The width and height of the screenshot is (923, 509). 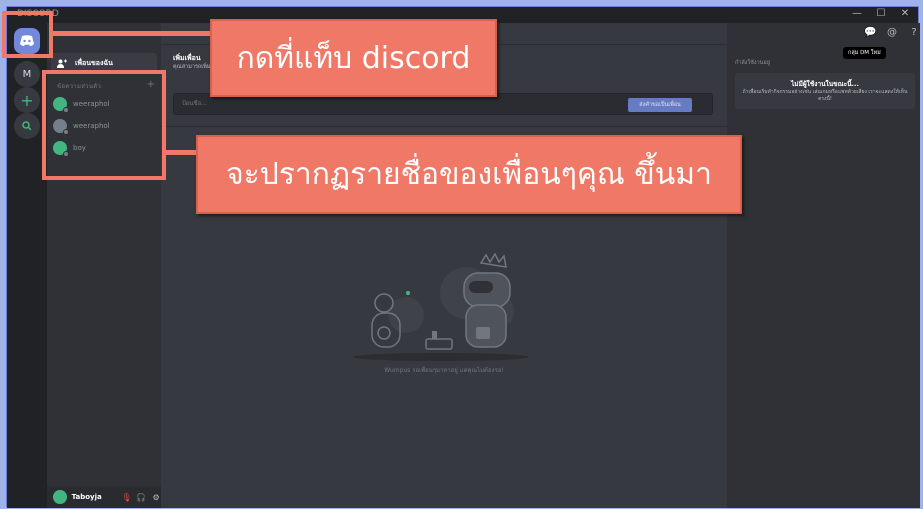 I want to click on window-controls: — ☐ ✕, so click(x=881, y=13).